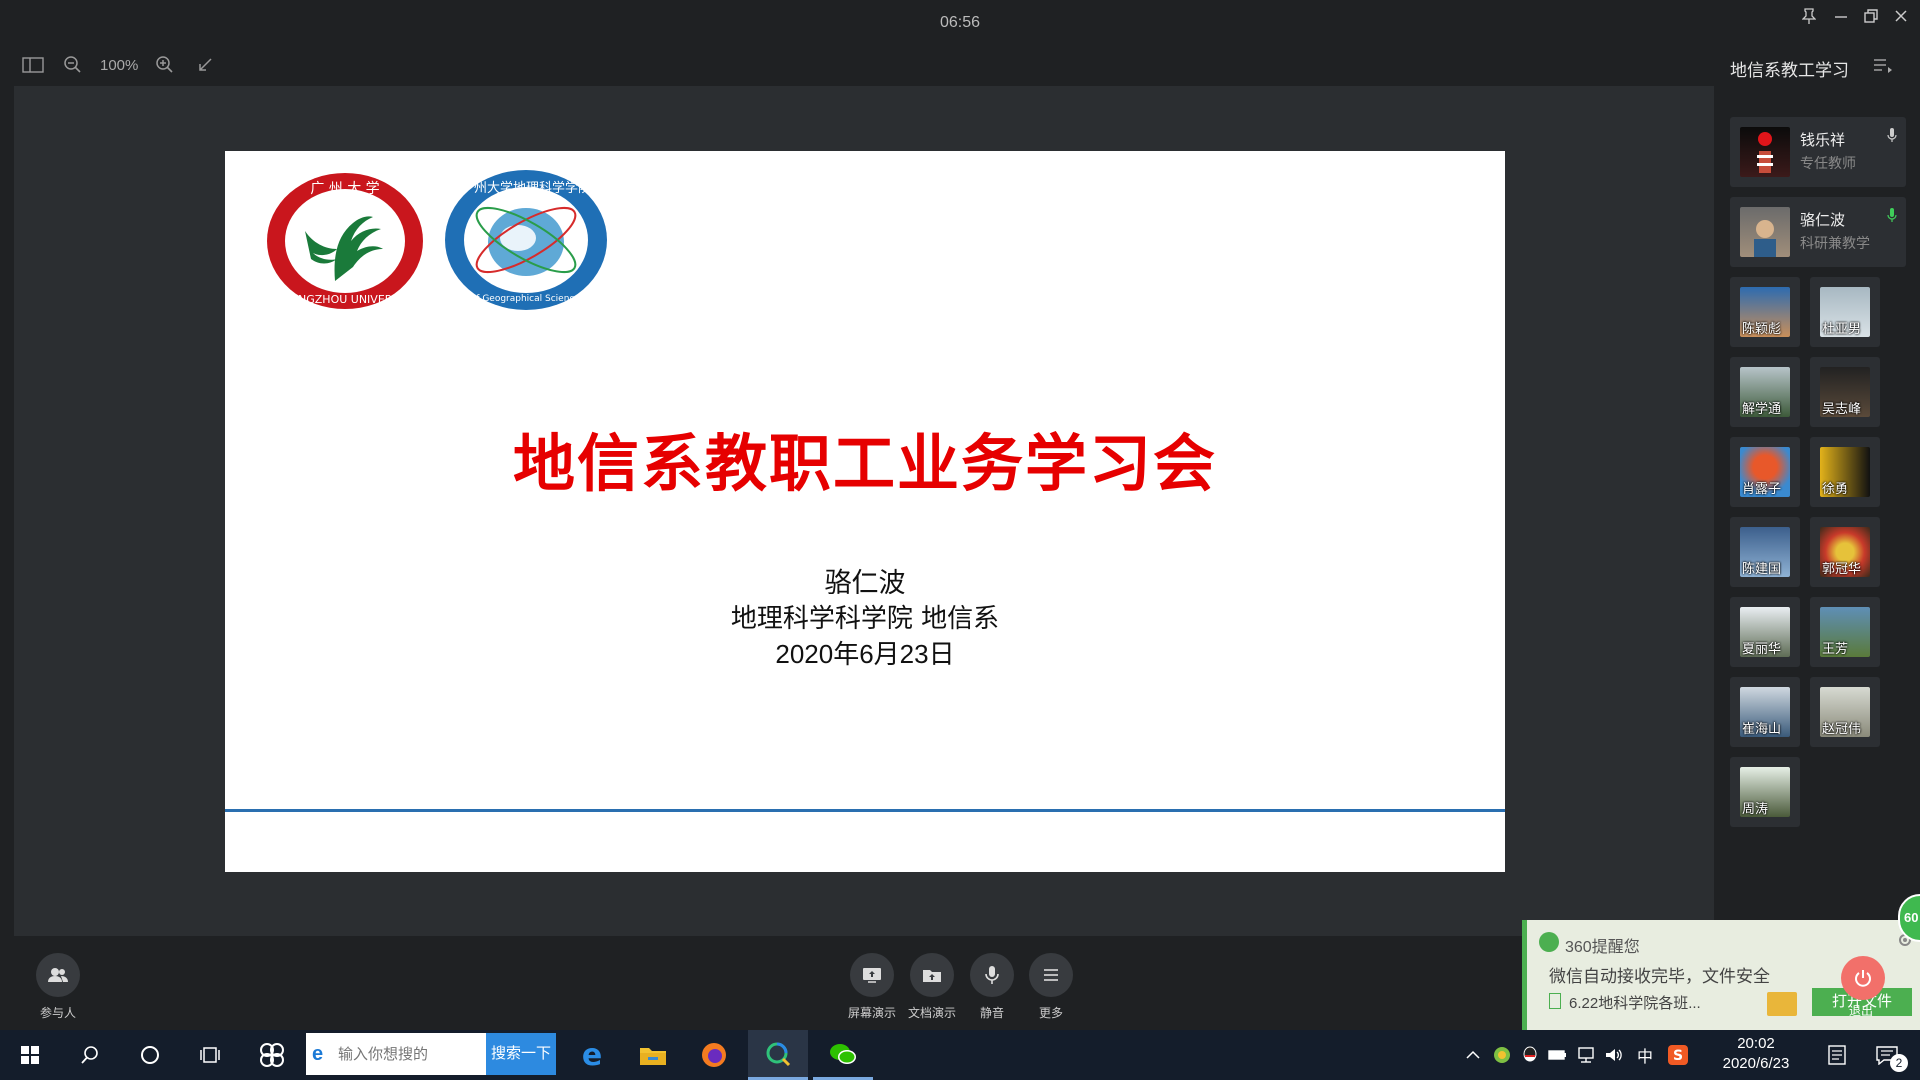  I want to click on participant-tile: 吴志峰, so click(1845, 392).